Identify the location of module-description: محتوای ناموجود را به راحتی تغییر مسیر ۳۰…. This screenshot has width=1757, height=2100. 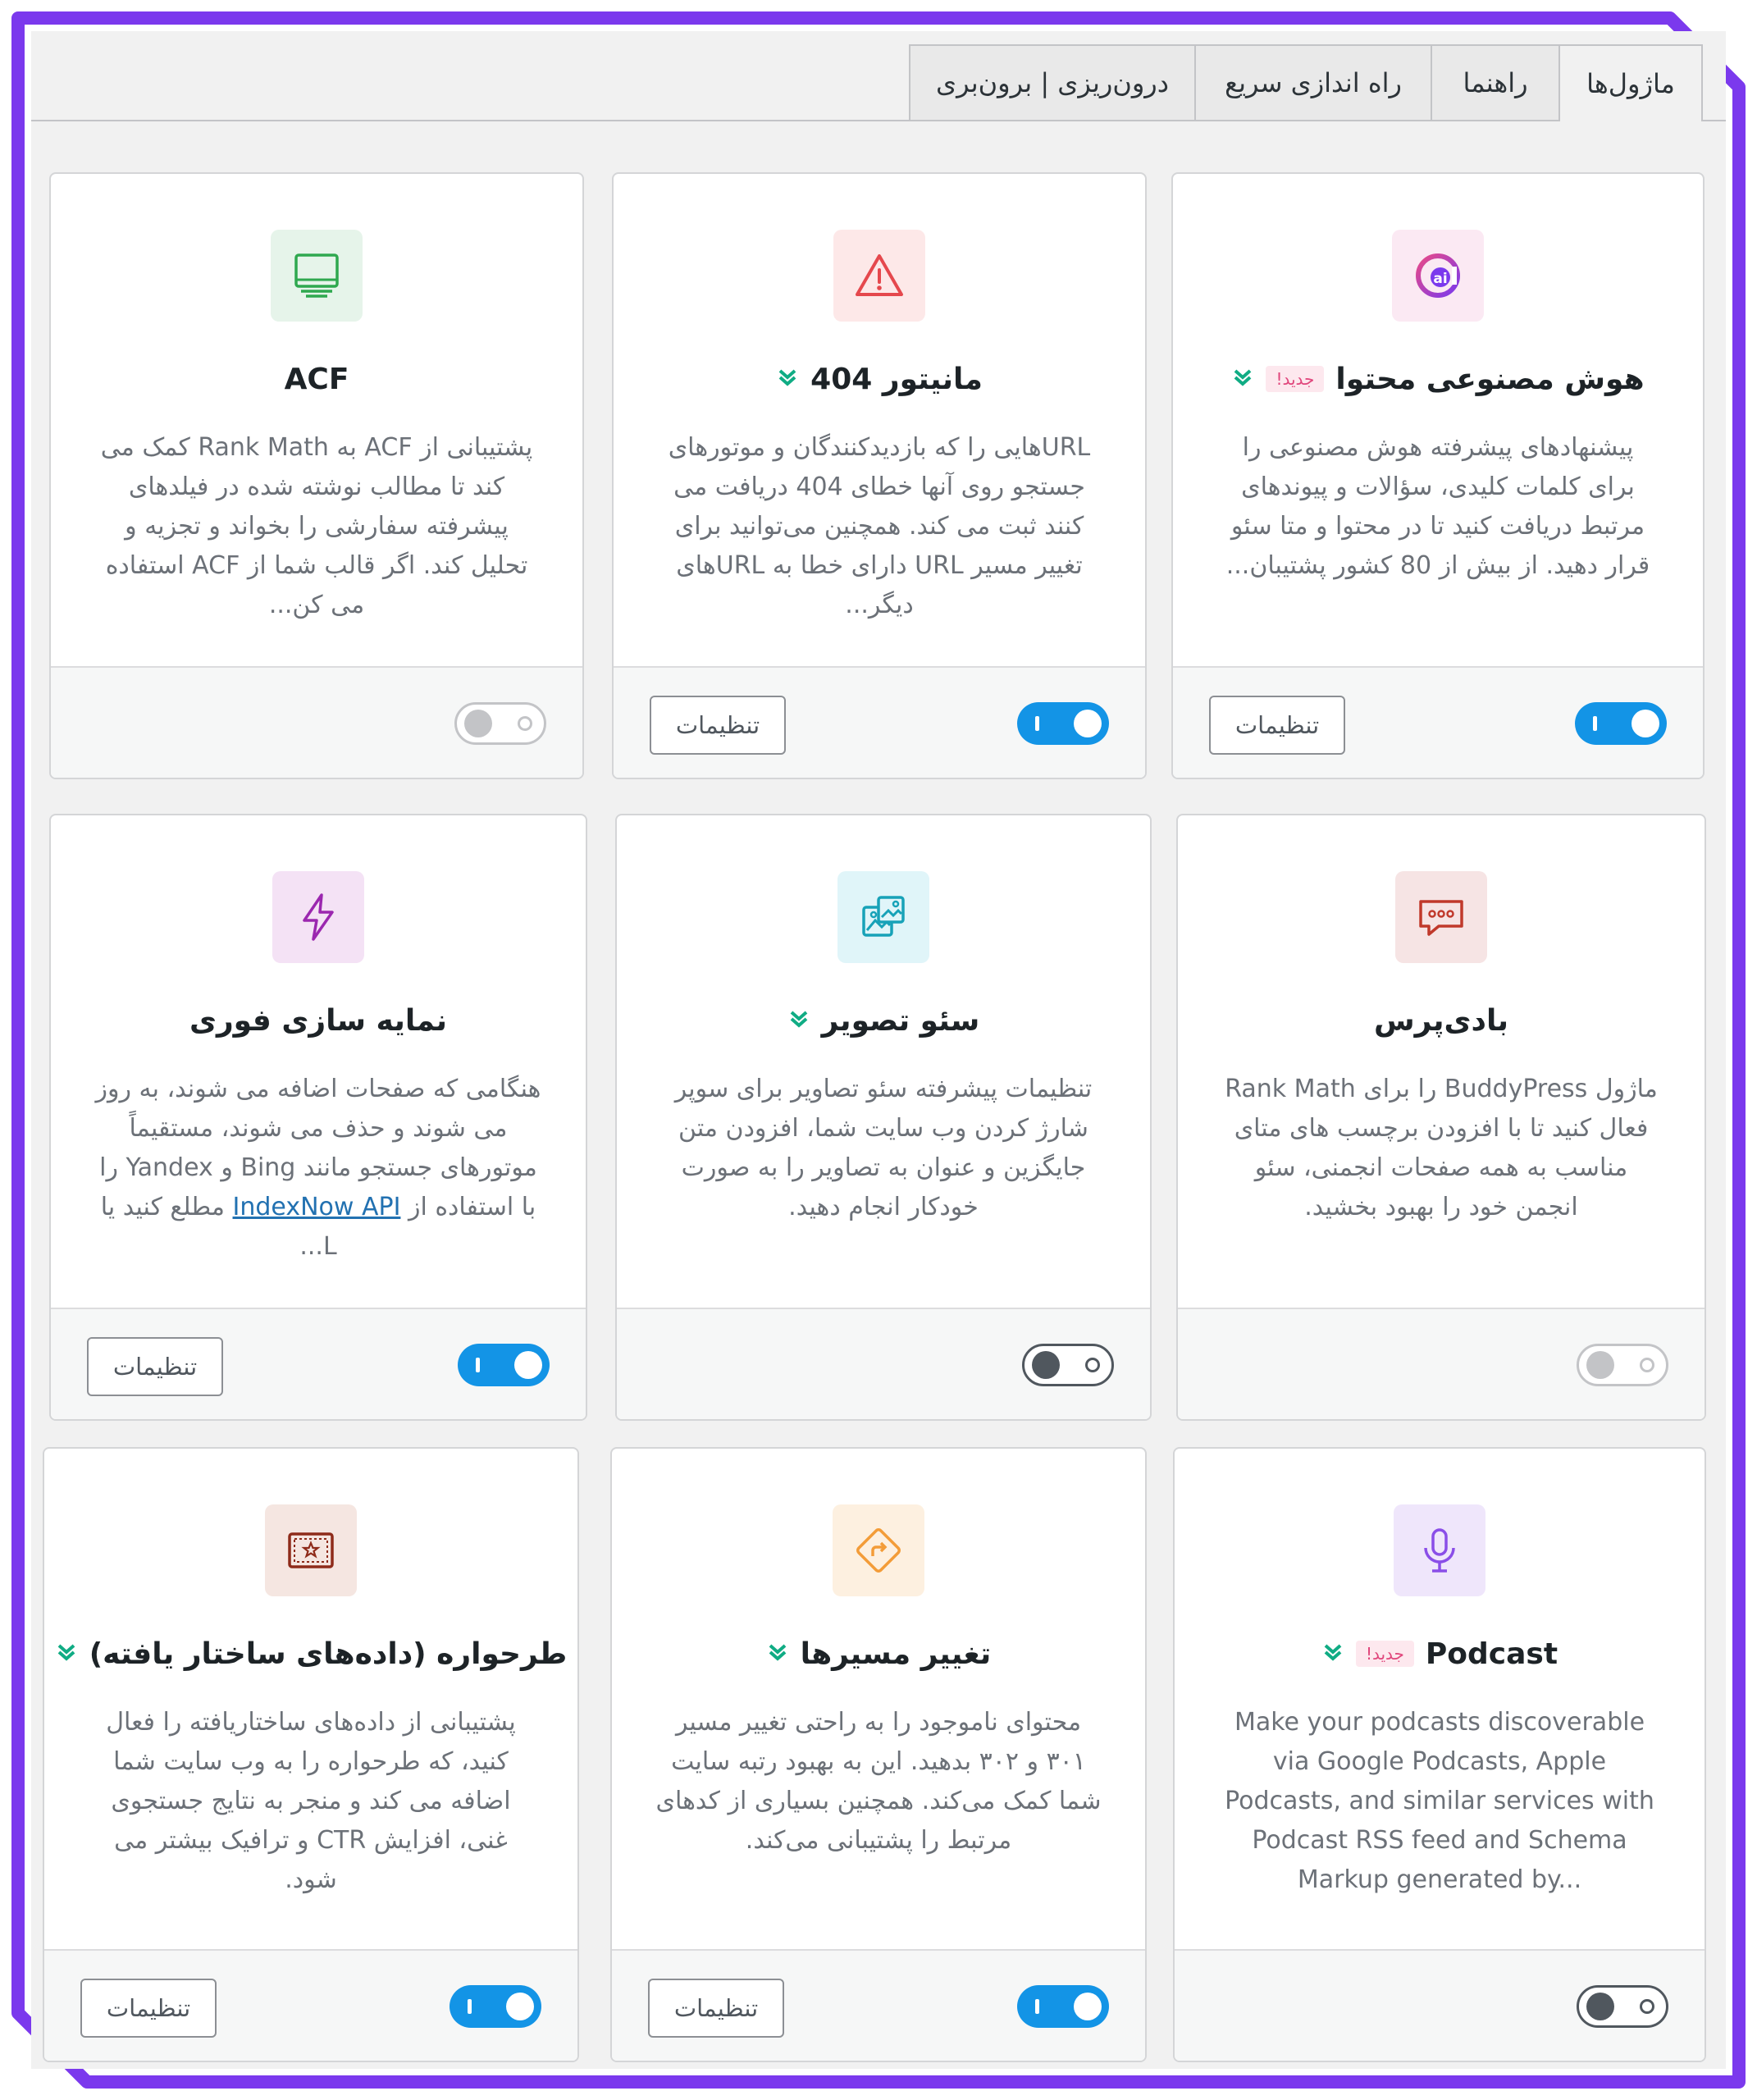
(878, 1782).